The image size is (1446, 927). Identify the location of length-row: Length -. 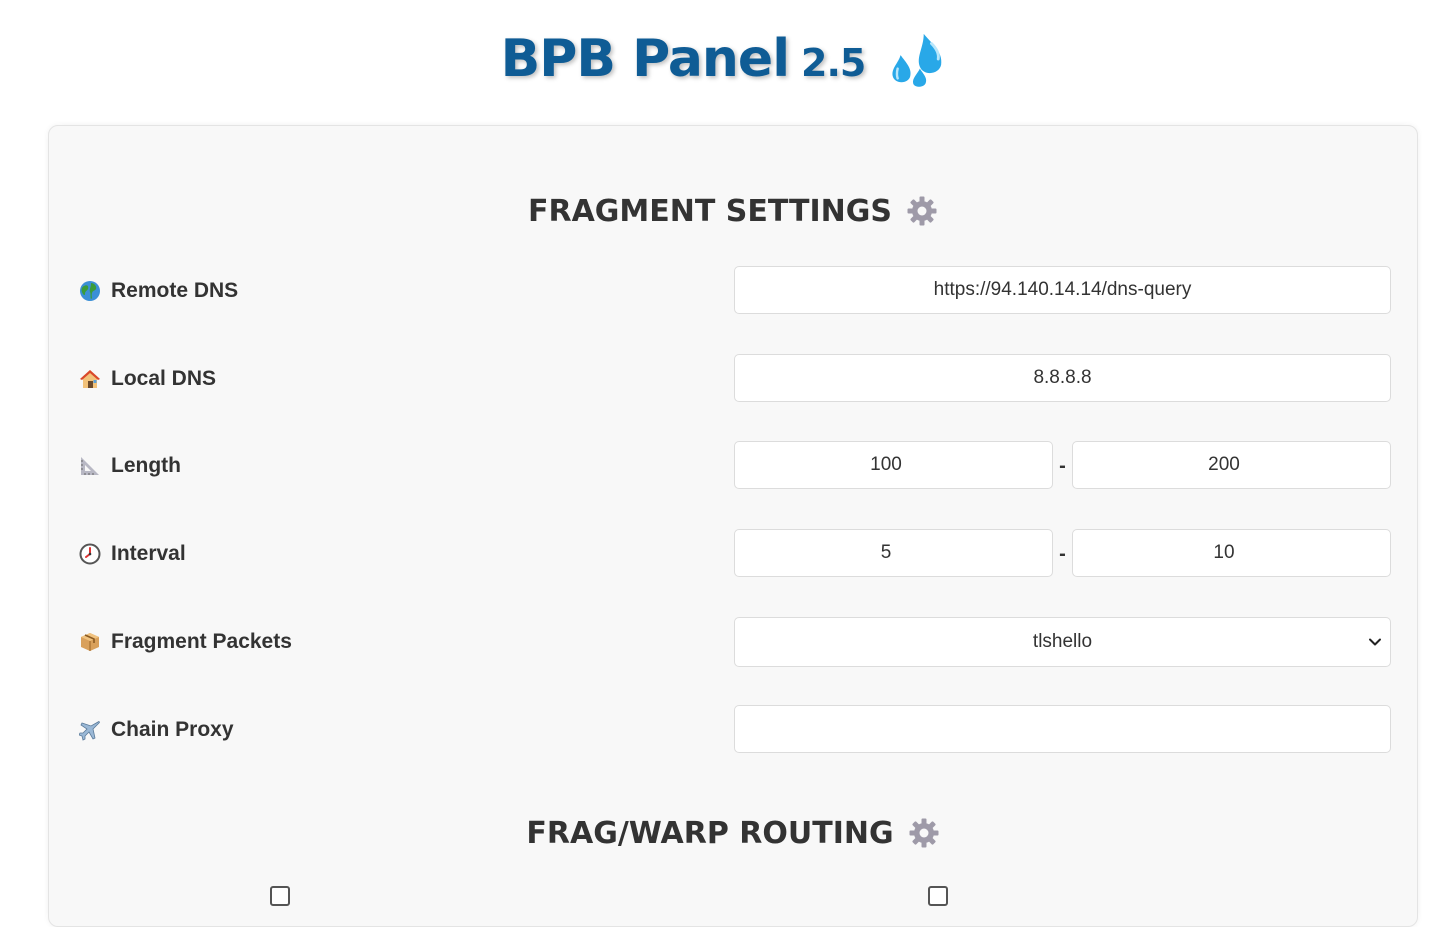
(735, 466).